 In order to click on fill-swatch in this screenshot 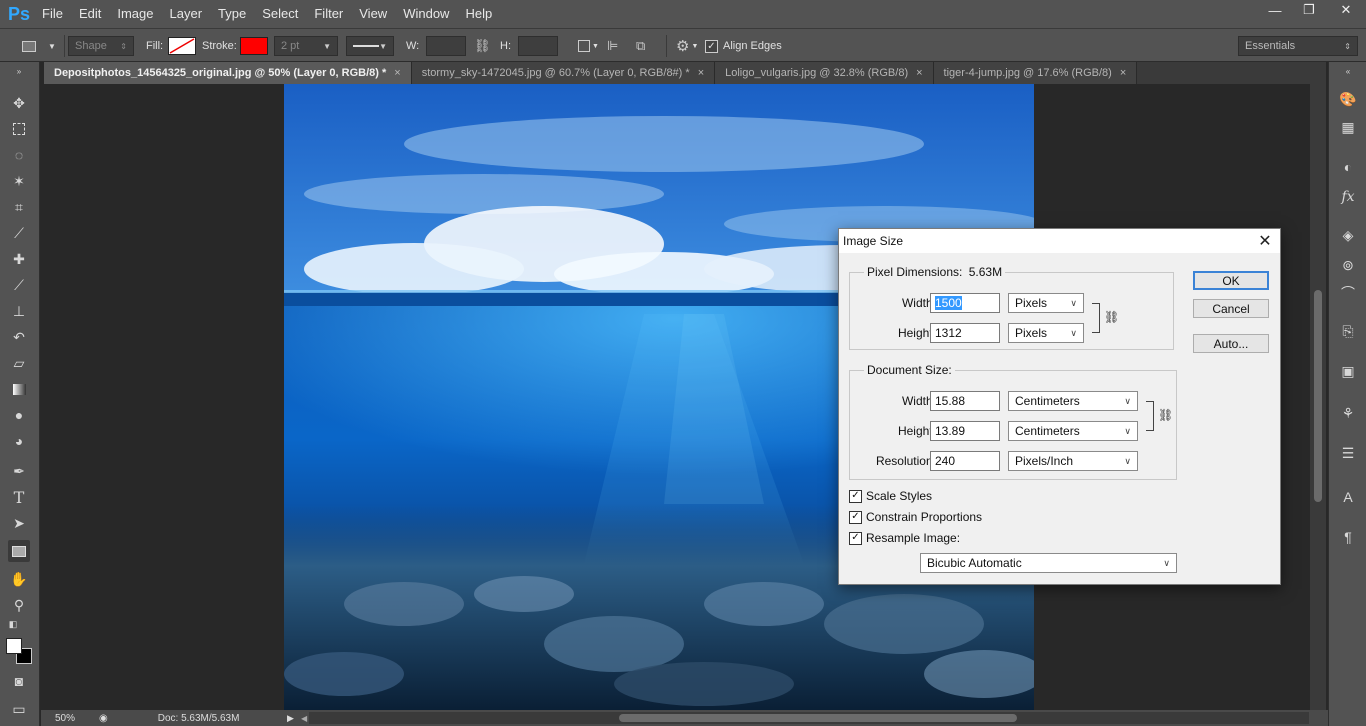, I will do `click(182, 46)`.